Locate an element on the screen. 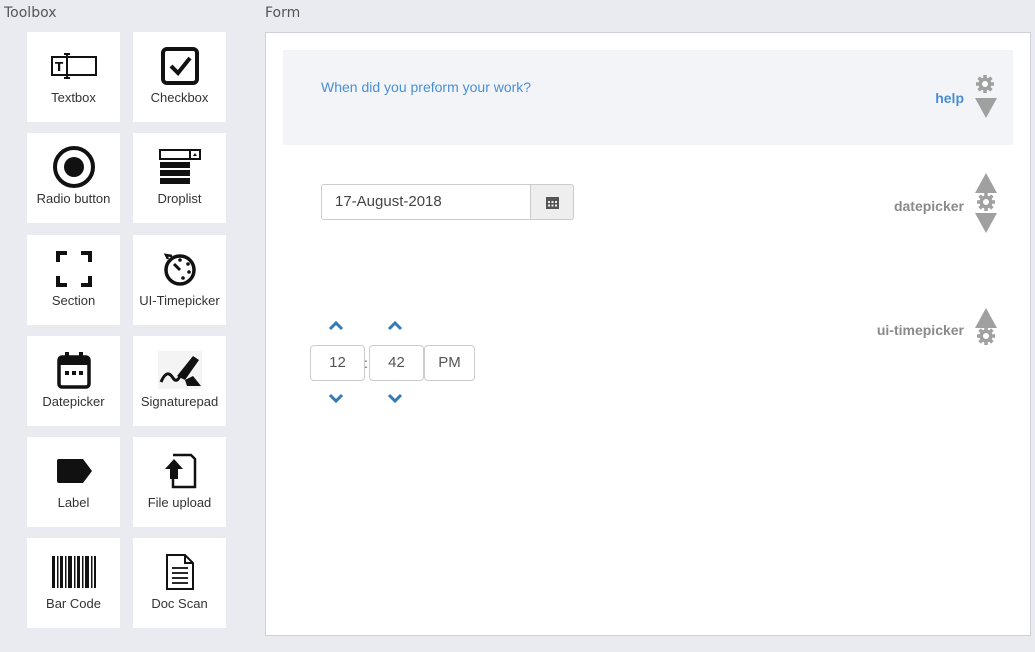 The image size is (1035, 652). help-control-label: help is located at coordinates (949, 98).